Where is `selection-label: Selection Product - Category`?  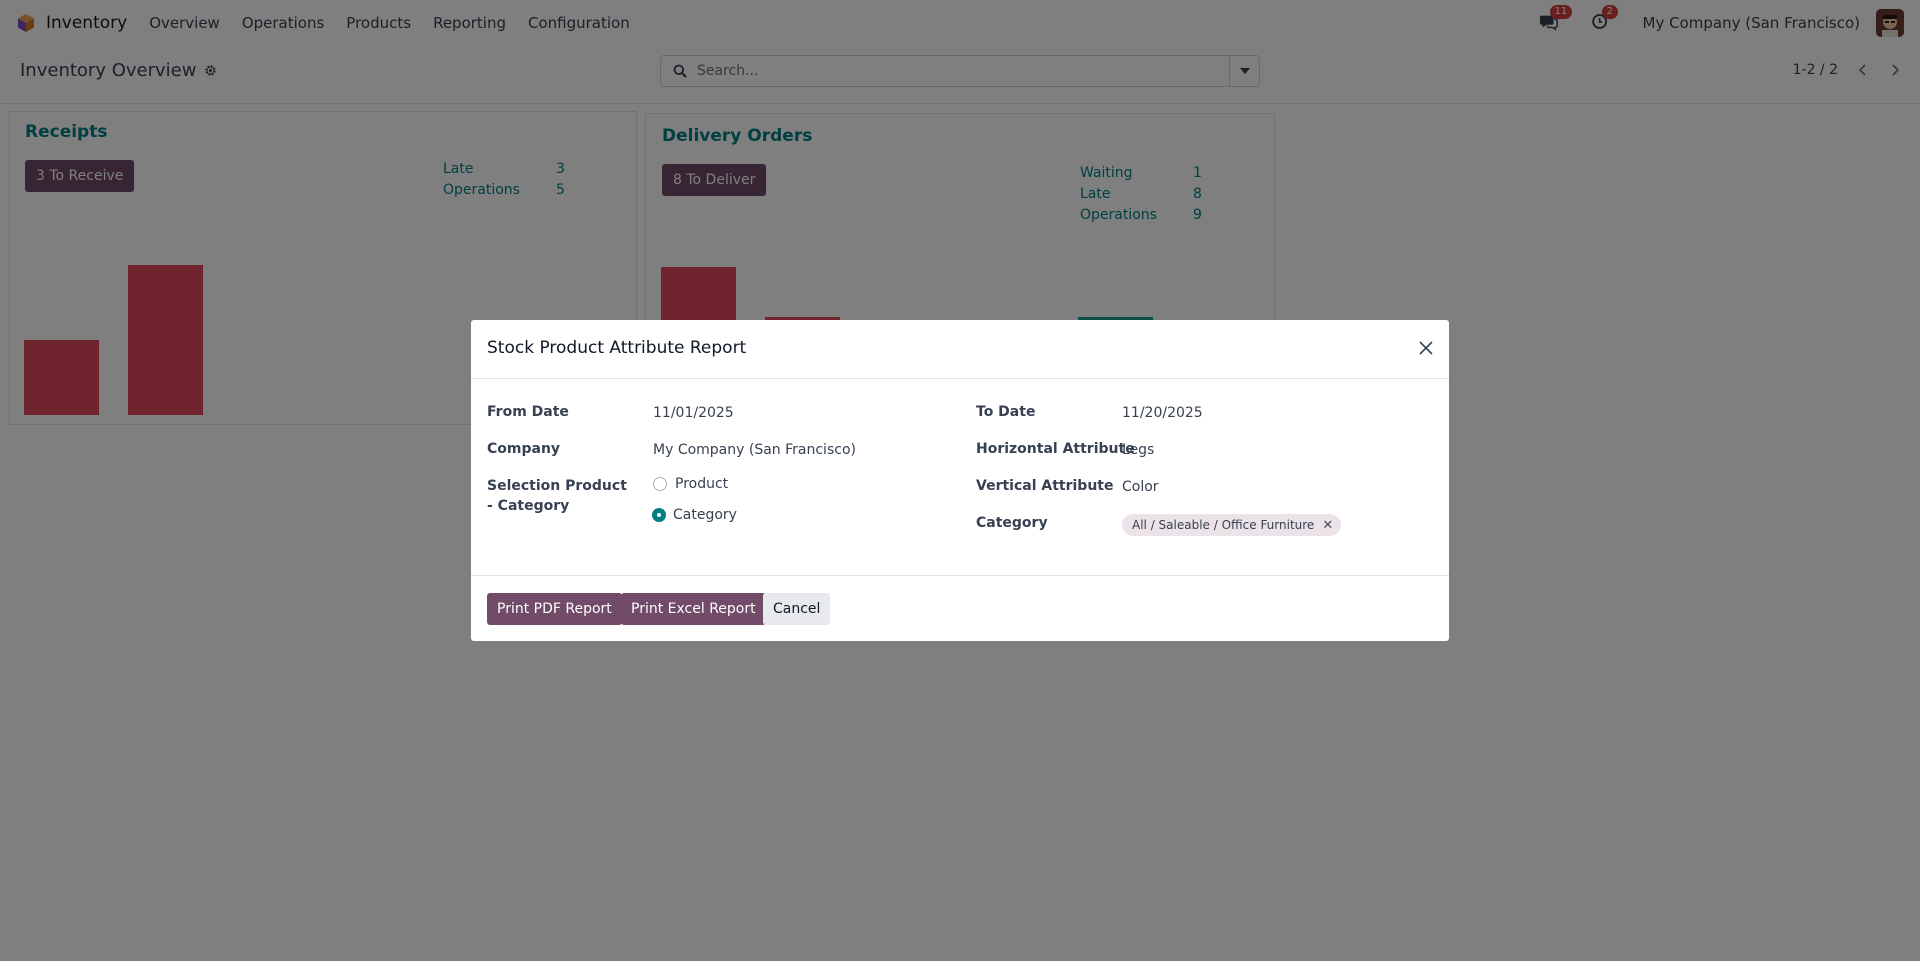
selection-label: Selection Product - Category is located at coordinates (557, 496).